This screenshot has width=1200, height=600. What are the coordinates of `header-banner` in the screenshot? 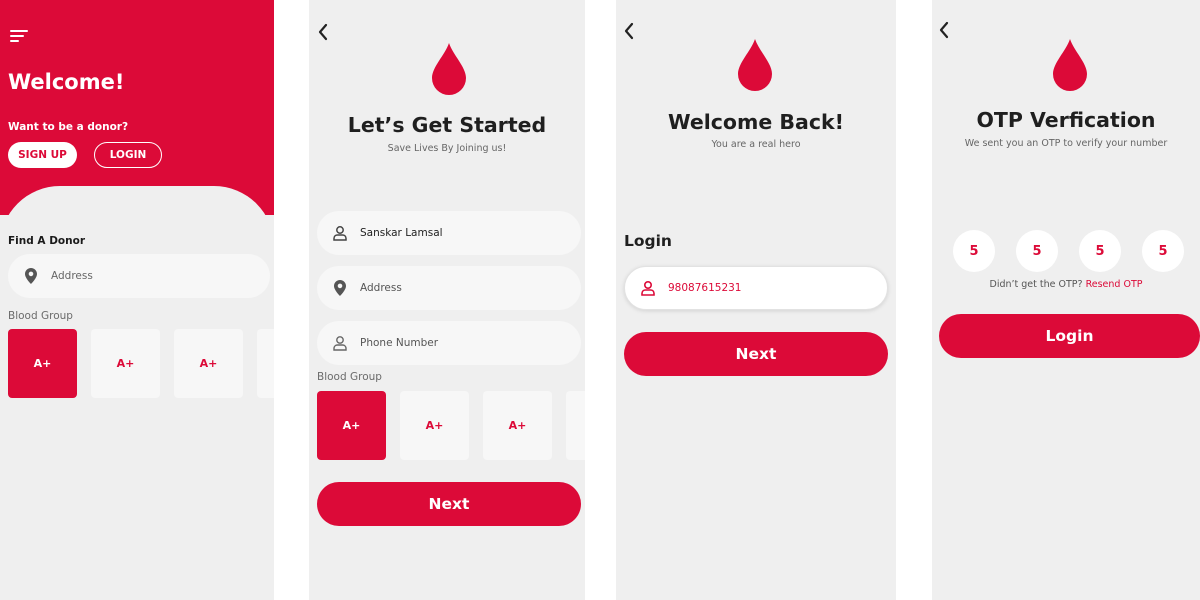 It's located at (137, 107).